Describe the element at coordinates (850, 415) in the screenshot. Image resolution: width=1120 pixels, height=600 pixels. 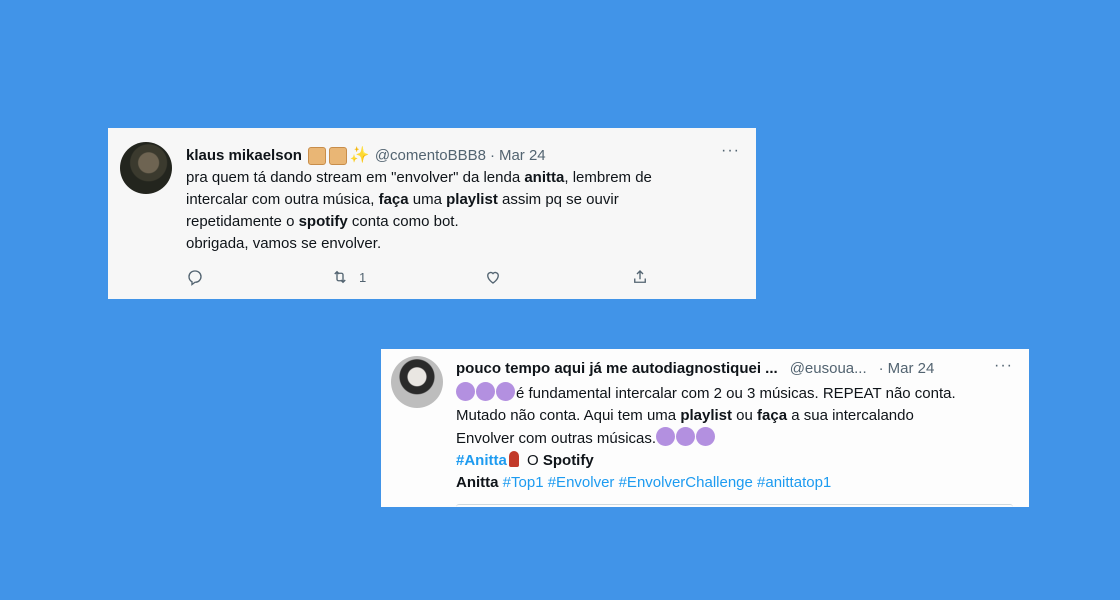
I see `text-segment: a sua intercalando` at that location.